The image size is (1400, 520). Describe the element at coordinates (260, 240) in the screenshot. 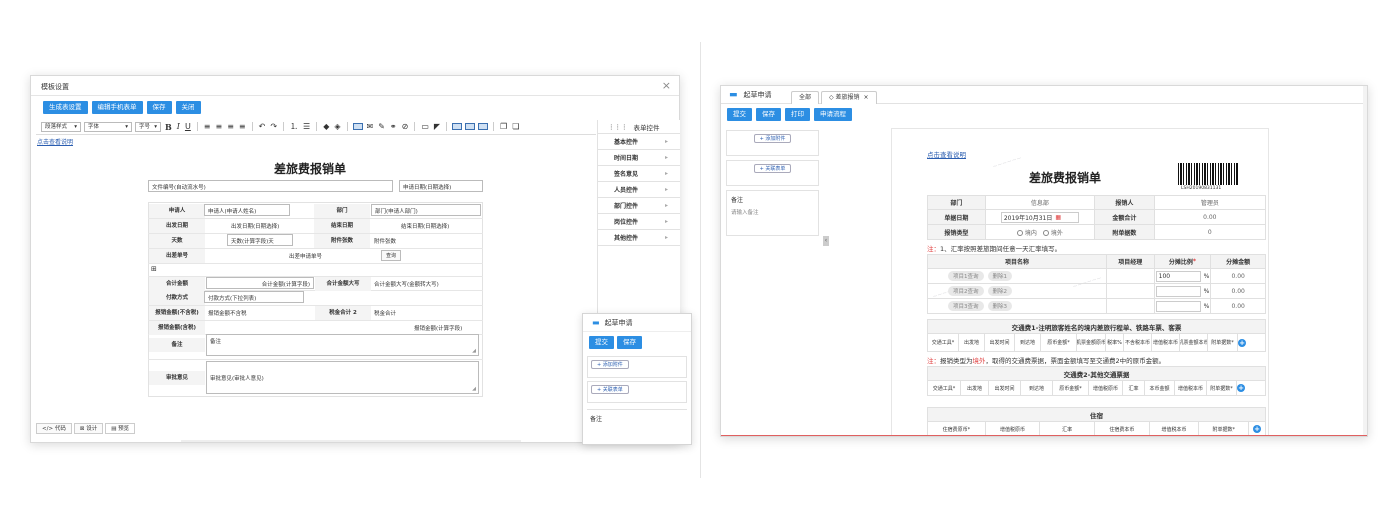

I see `days-field: 天数(计算字段)天` at that location.